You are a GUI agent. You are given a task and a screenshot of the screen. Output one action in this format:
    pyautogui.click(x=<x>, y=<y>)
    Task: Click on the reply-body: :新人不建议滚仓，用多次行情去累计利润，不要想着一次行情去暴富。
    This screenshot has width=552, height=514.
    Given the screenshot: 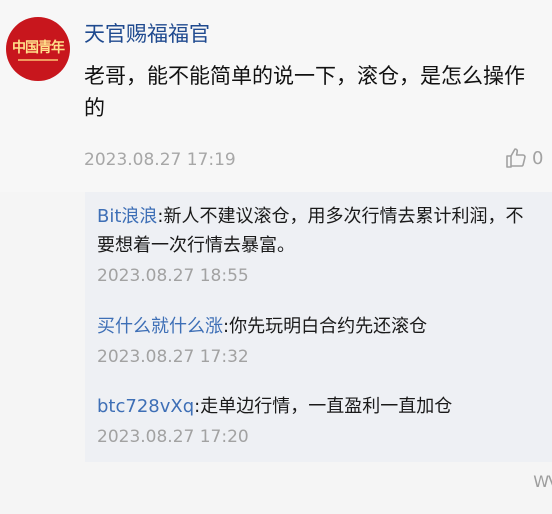 What is the action you would take?
    pyautogui.click(x=310, y=231)
    